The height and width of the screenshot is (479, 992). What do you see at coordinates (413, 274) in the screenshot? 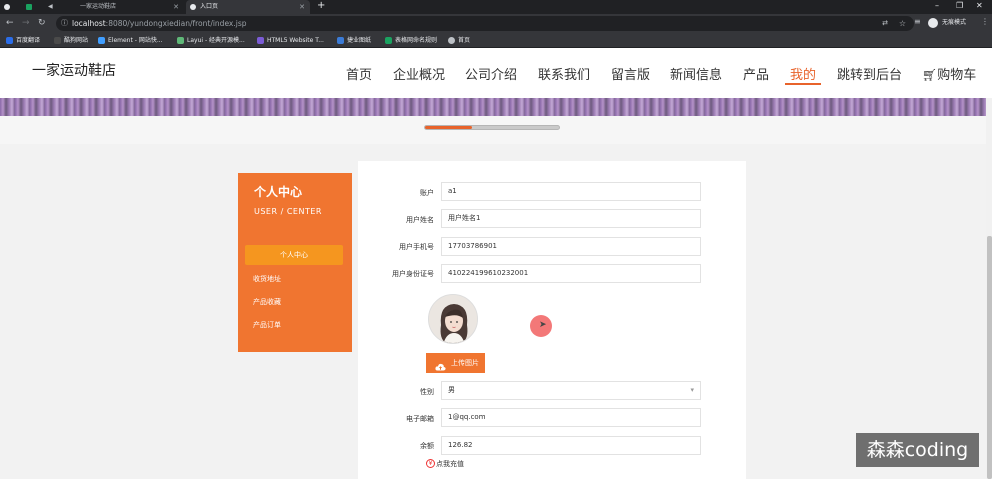
I see `idcard-label: 用户身份证号` at bounding box center [413, 274].